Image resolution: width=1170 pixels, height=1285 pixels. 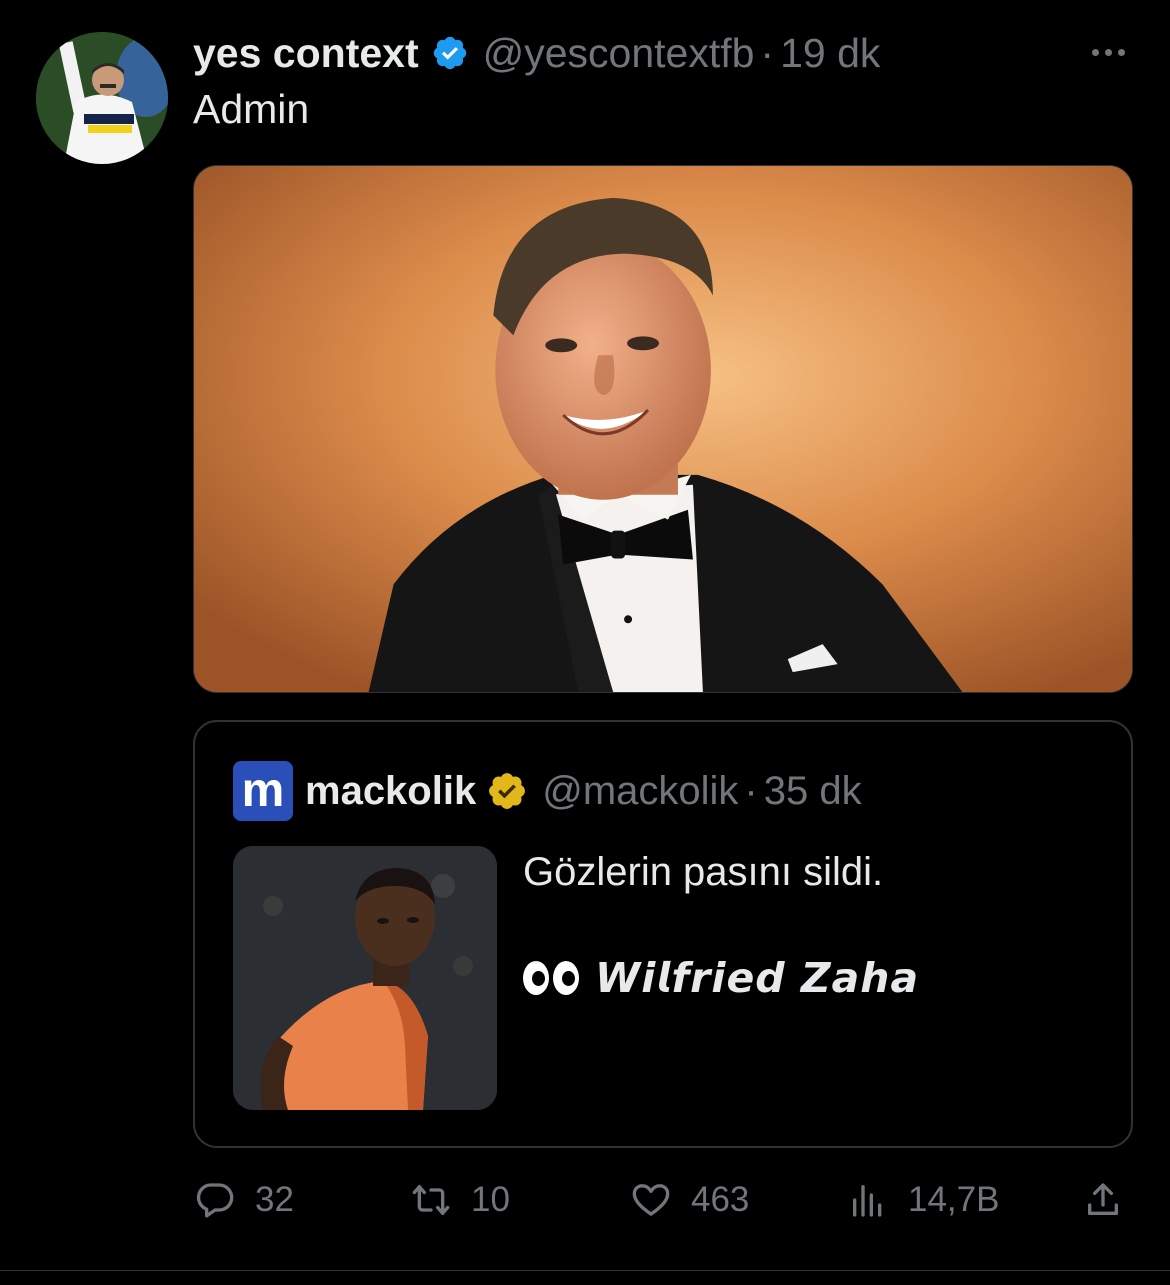 What do you see at coordinates (954, 1199) in the screenshot?
I see `view-count: 14,7B` at bounding box center [954, 1199].